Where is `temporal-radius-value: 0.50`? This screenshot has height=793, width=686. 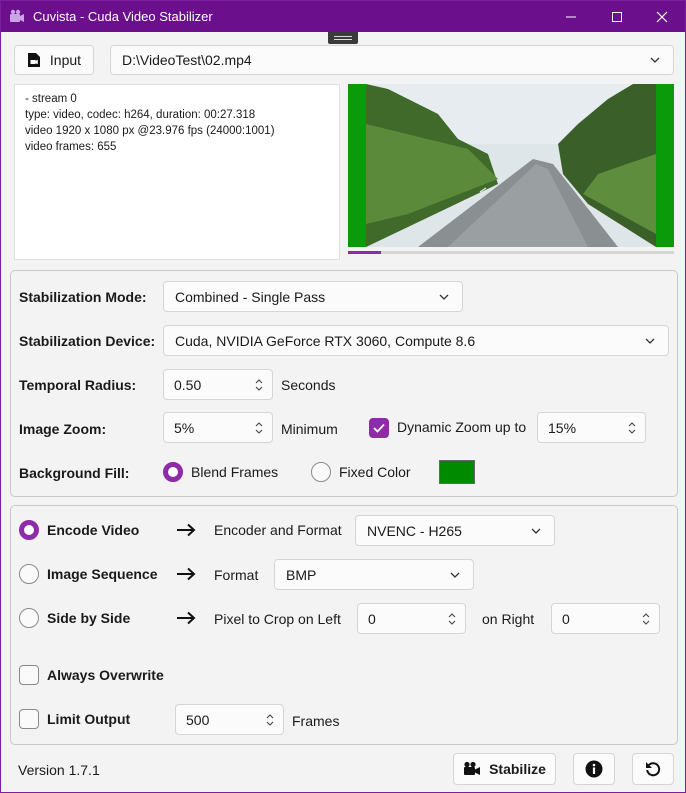 temporal-radius-value: 0.50 is located at coordinates (188, 384).